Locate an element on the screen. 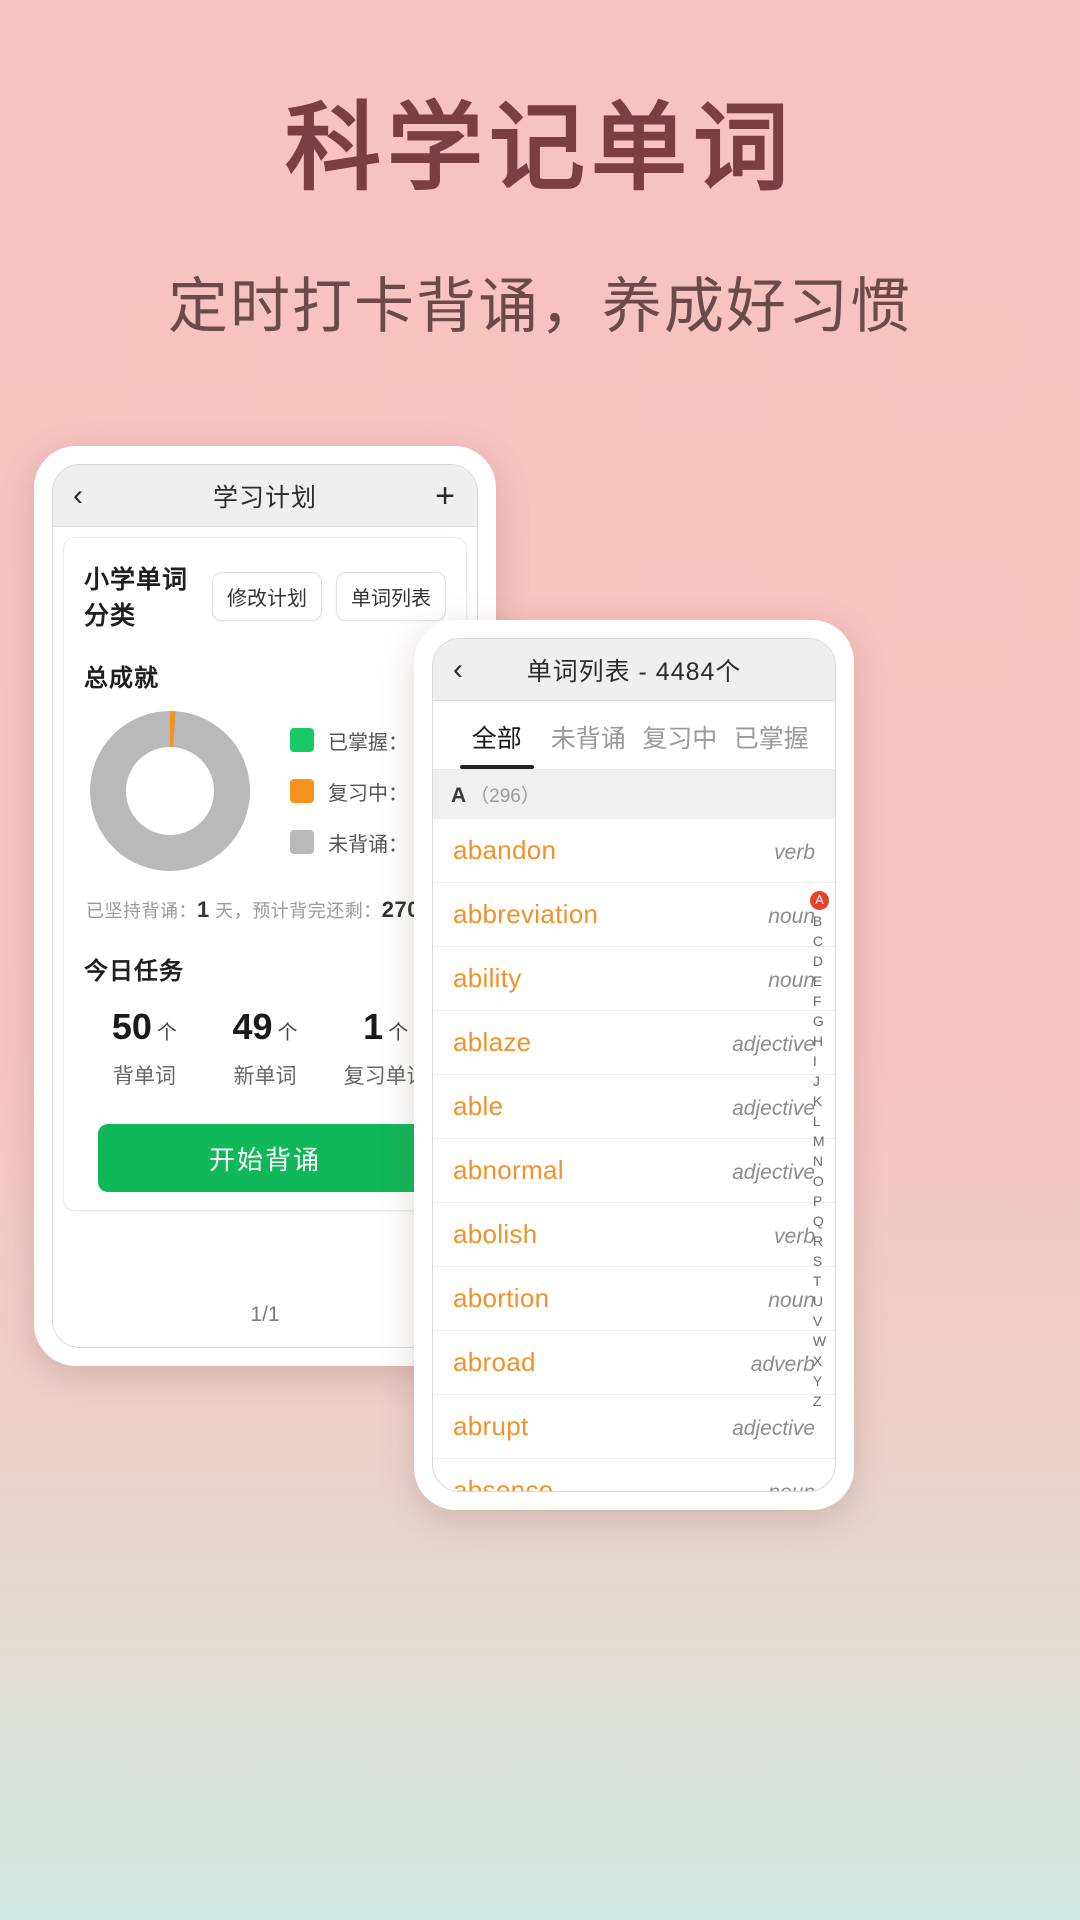  achievement-section-title: 总成就 is located at coordinates (121, 678).